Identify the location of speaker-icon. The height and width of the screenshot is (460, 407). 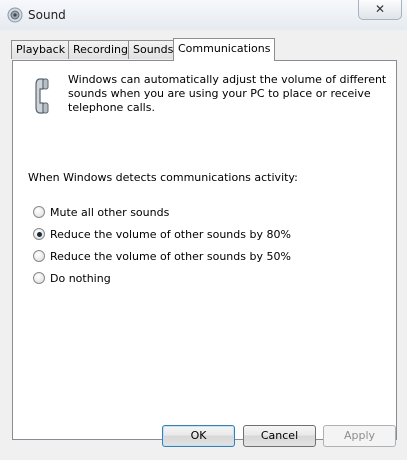
(15, 15).